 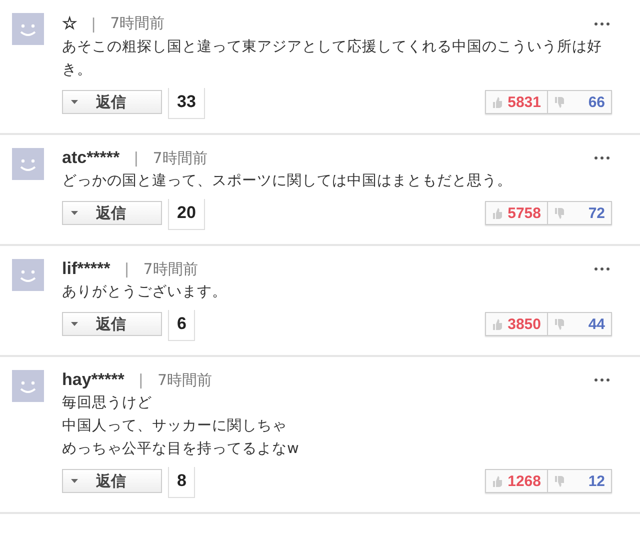 I want to click on comment-text: 毎回思うけど, so click(x=107, y=403).